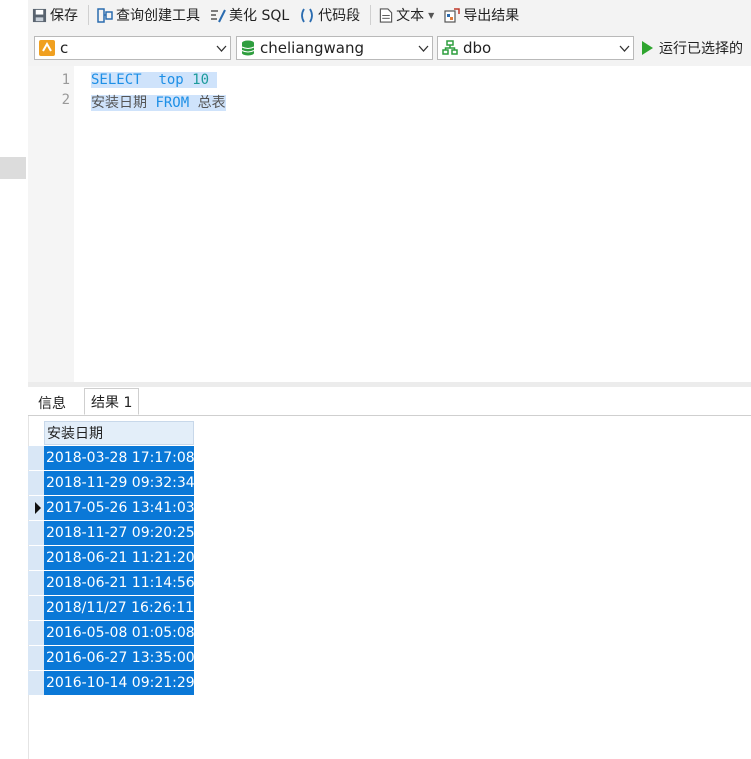  Describe the element at coordinates (64, 48) in the screenshot. I see `connection-value: c` at that location.